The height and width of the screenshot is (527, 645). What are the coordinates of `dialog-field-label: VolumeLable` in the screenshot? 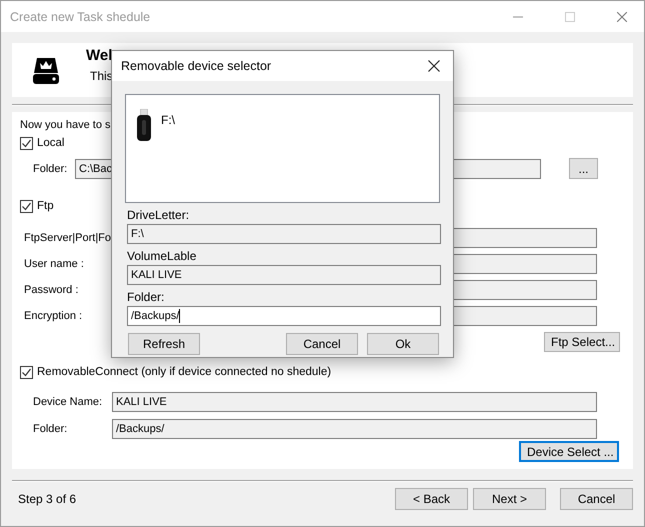 It's located at (162, 256).